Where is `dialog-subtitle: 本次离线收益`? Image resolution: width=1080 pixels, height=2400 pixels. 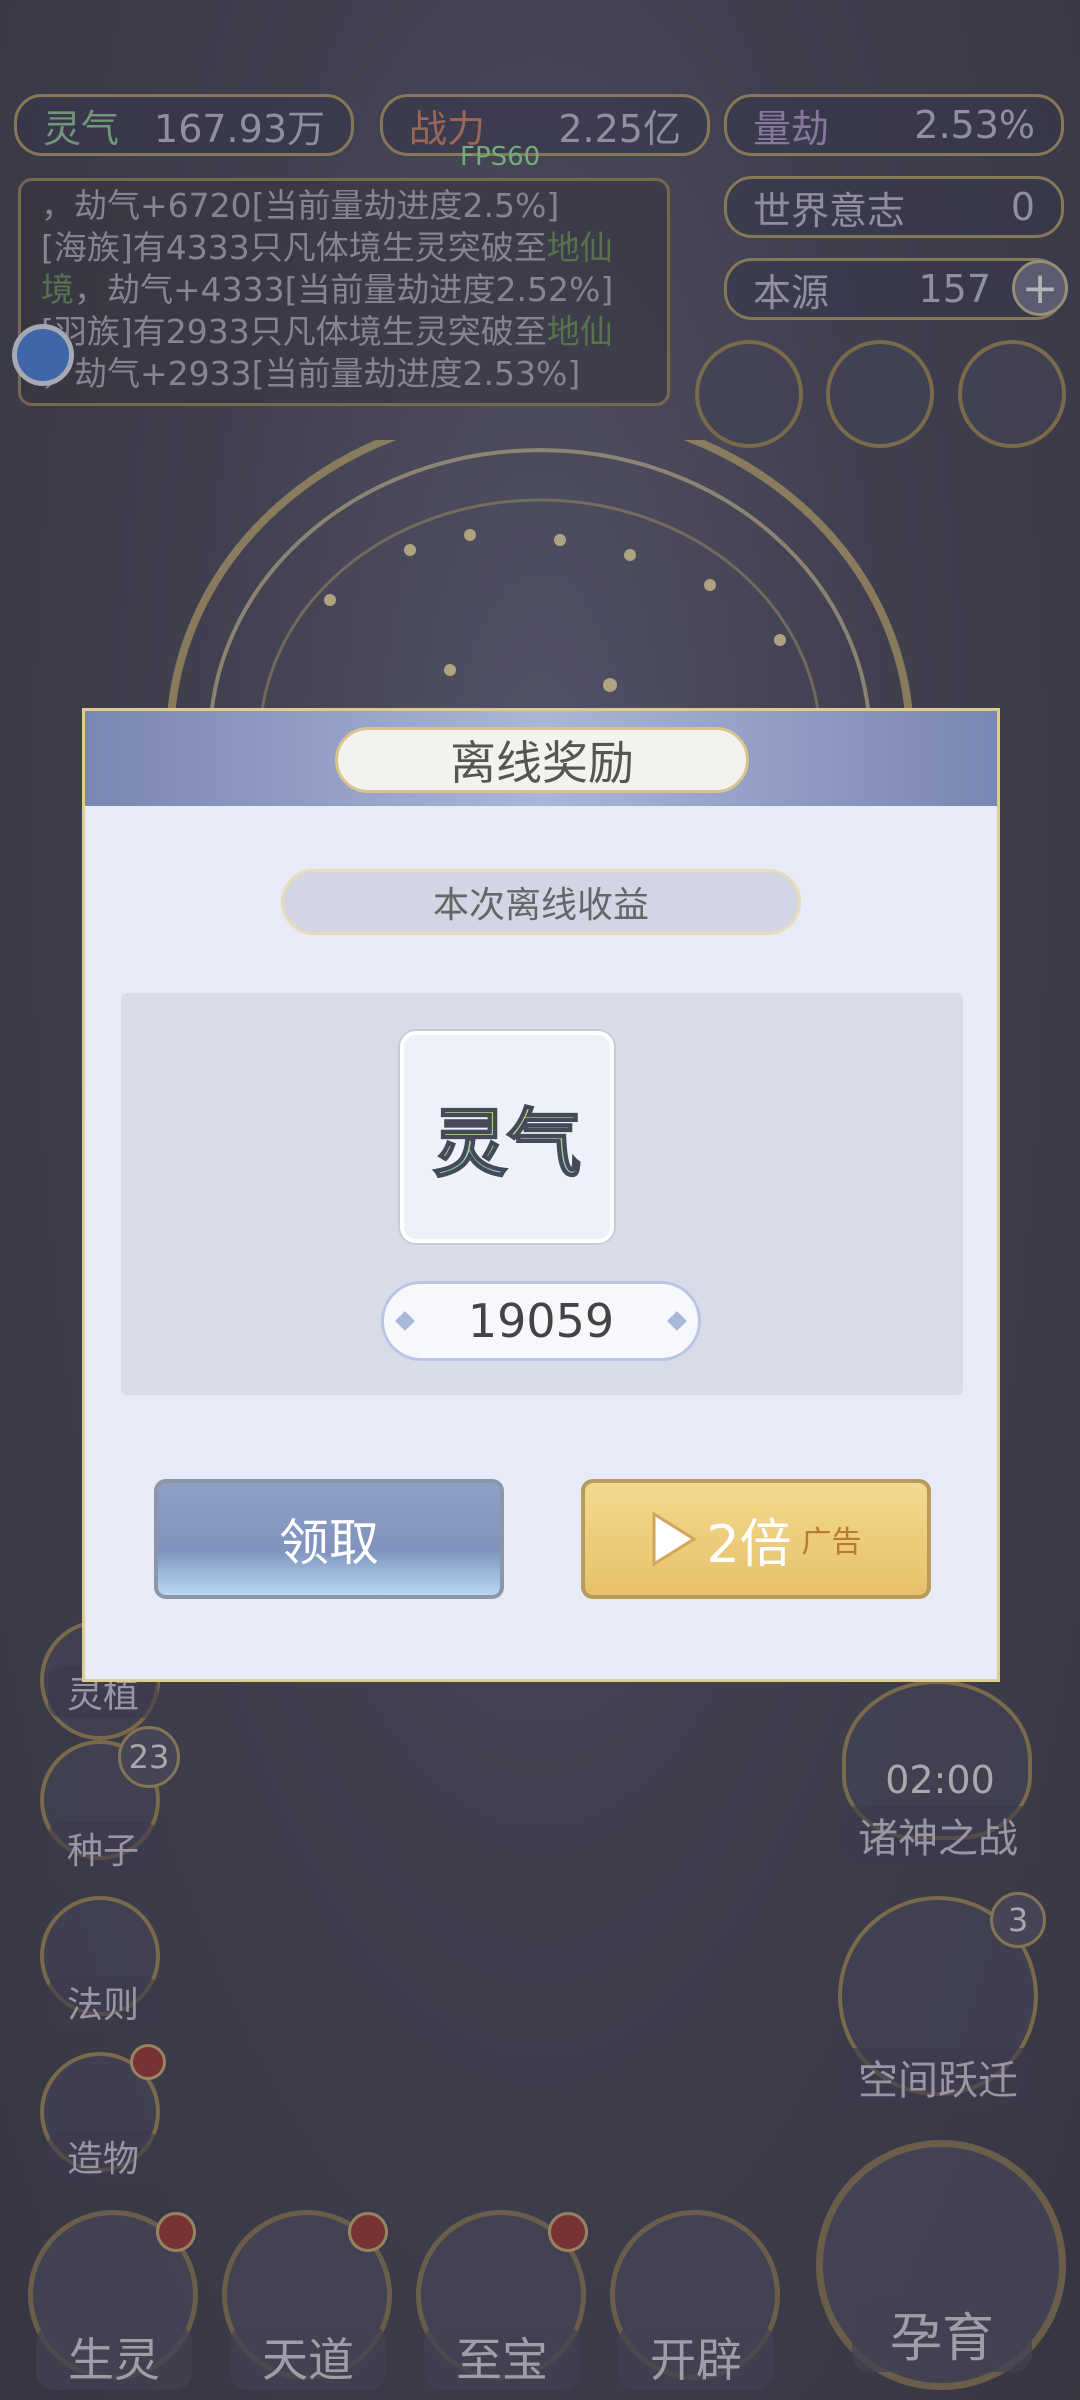 dialog-subtitle: 本次离线收益 is located at coordinates (541, 902).